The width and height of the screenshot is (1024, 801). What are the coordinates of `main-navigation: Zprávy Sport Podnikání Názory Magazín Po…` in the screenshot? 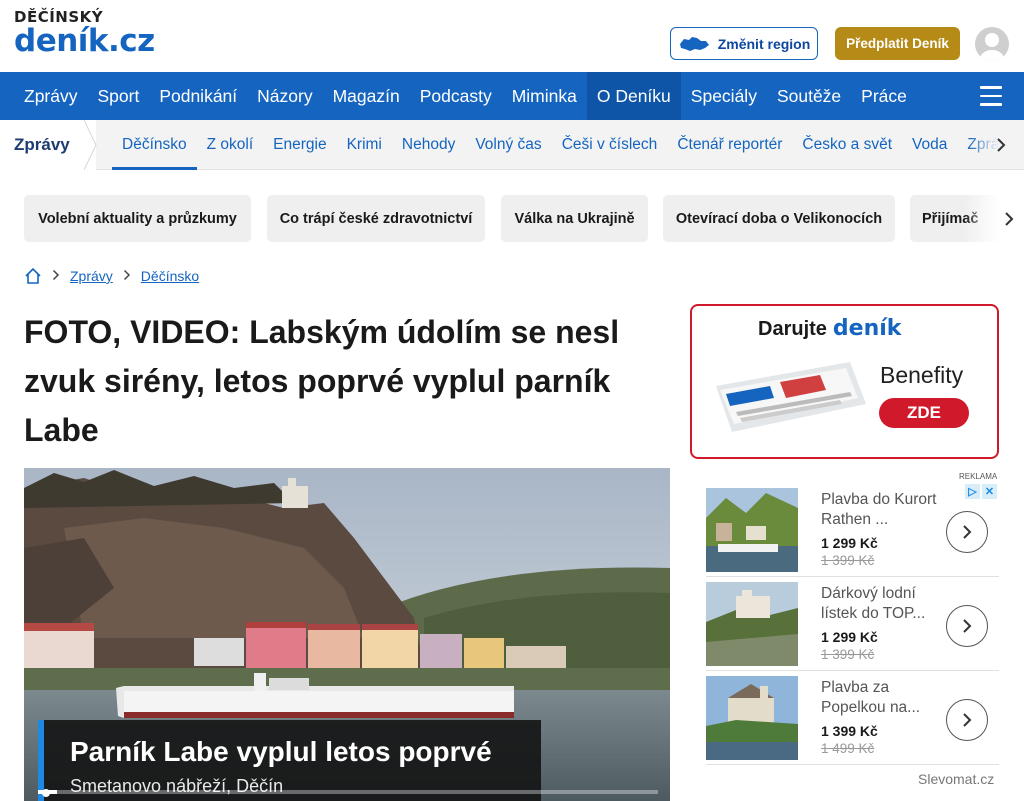 It's located at (512, 96).